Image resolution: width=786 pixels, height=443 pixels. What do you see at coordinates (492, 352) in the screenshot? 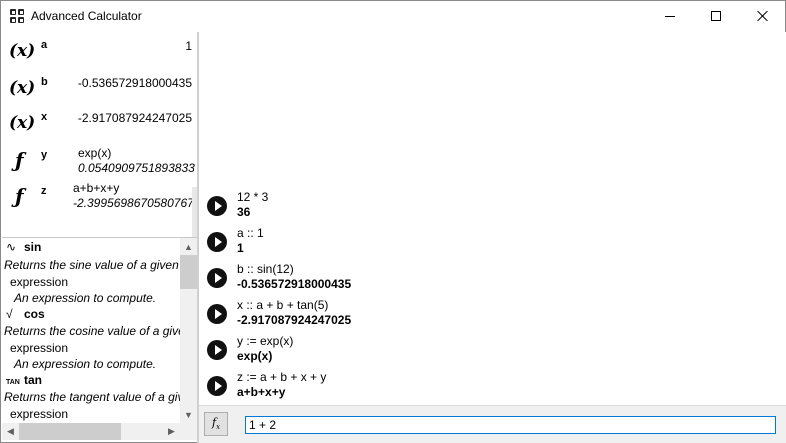
I see `history-entry: y := exp(x) exp(x)` at bounding box center [492, 352].